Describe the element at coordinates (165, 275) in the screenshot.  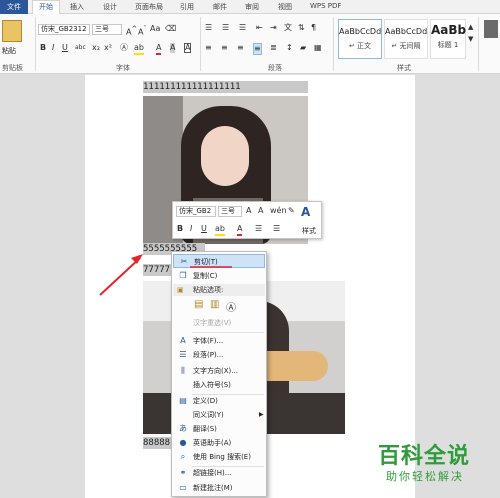
I see `annotation-overlay` at that location.